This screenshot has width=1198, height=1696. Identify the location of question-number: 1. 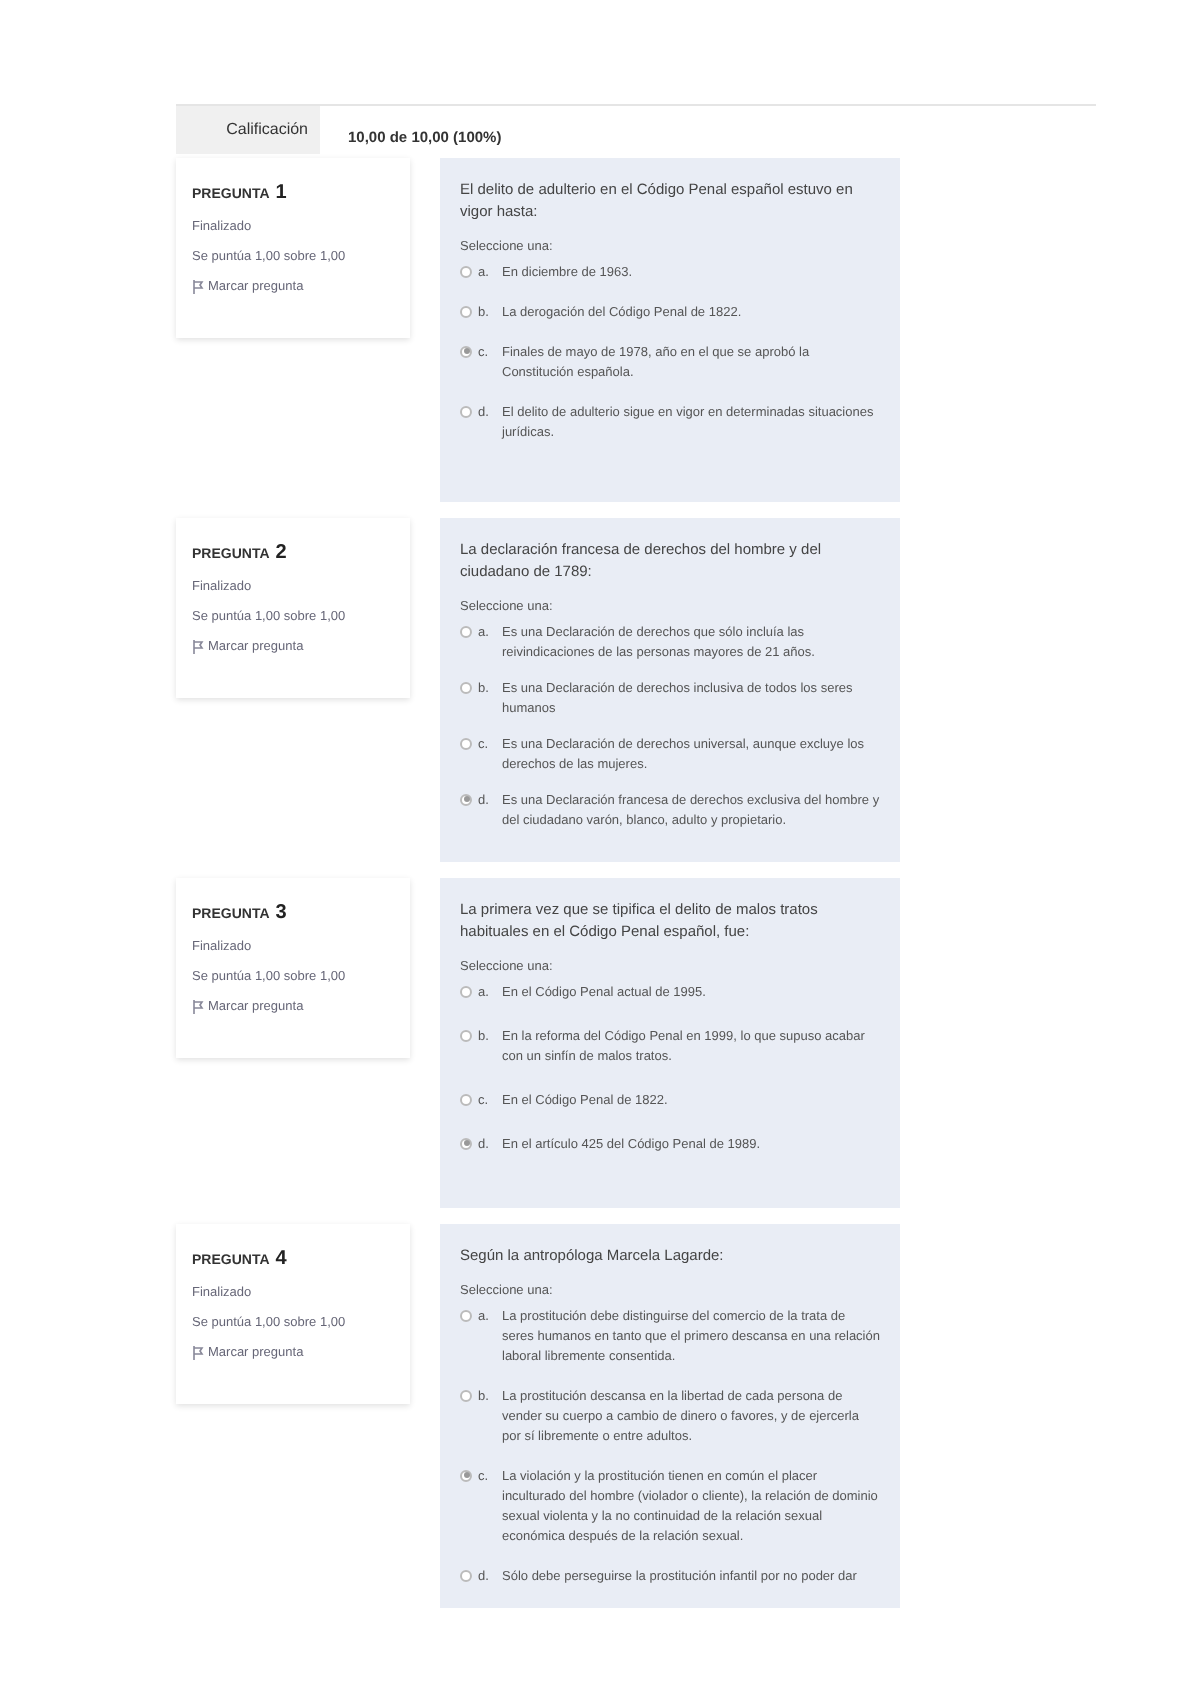
(281, 194).